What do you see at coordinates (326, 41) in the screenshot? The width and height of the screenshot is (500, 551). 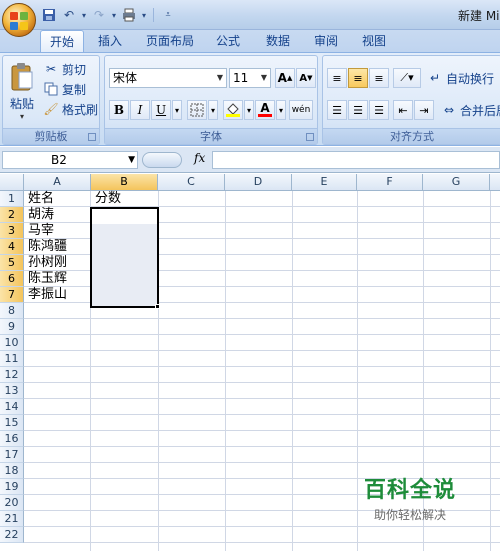 I see `tab-review: 审阅` at bounding box center [326, 41].